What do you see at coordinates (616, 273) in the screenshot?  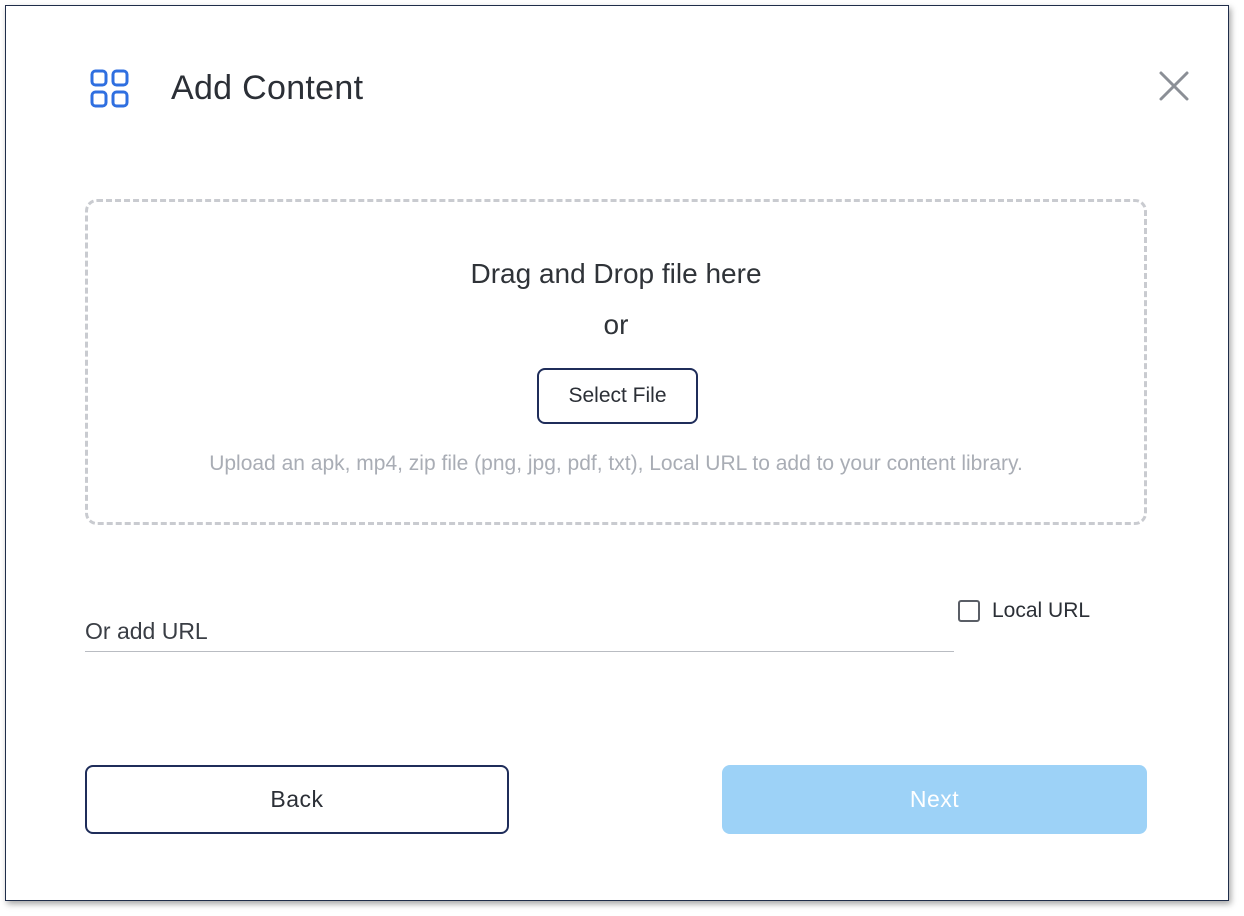 I see `dropzone-title: Drag and Drop file here` at bounding box center [616, 273].